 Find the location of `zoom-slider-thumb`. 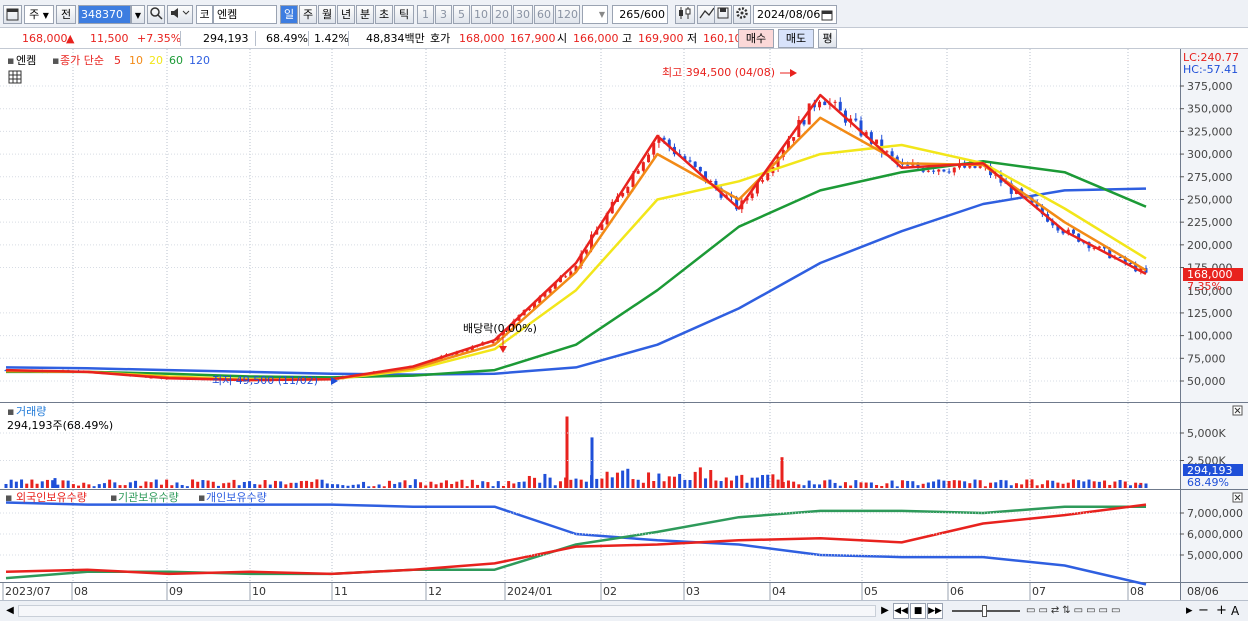

zoom-slider-thumb is located at coordinates (984, 611).